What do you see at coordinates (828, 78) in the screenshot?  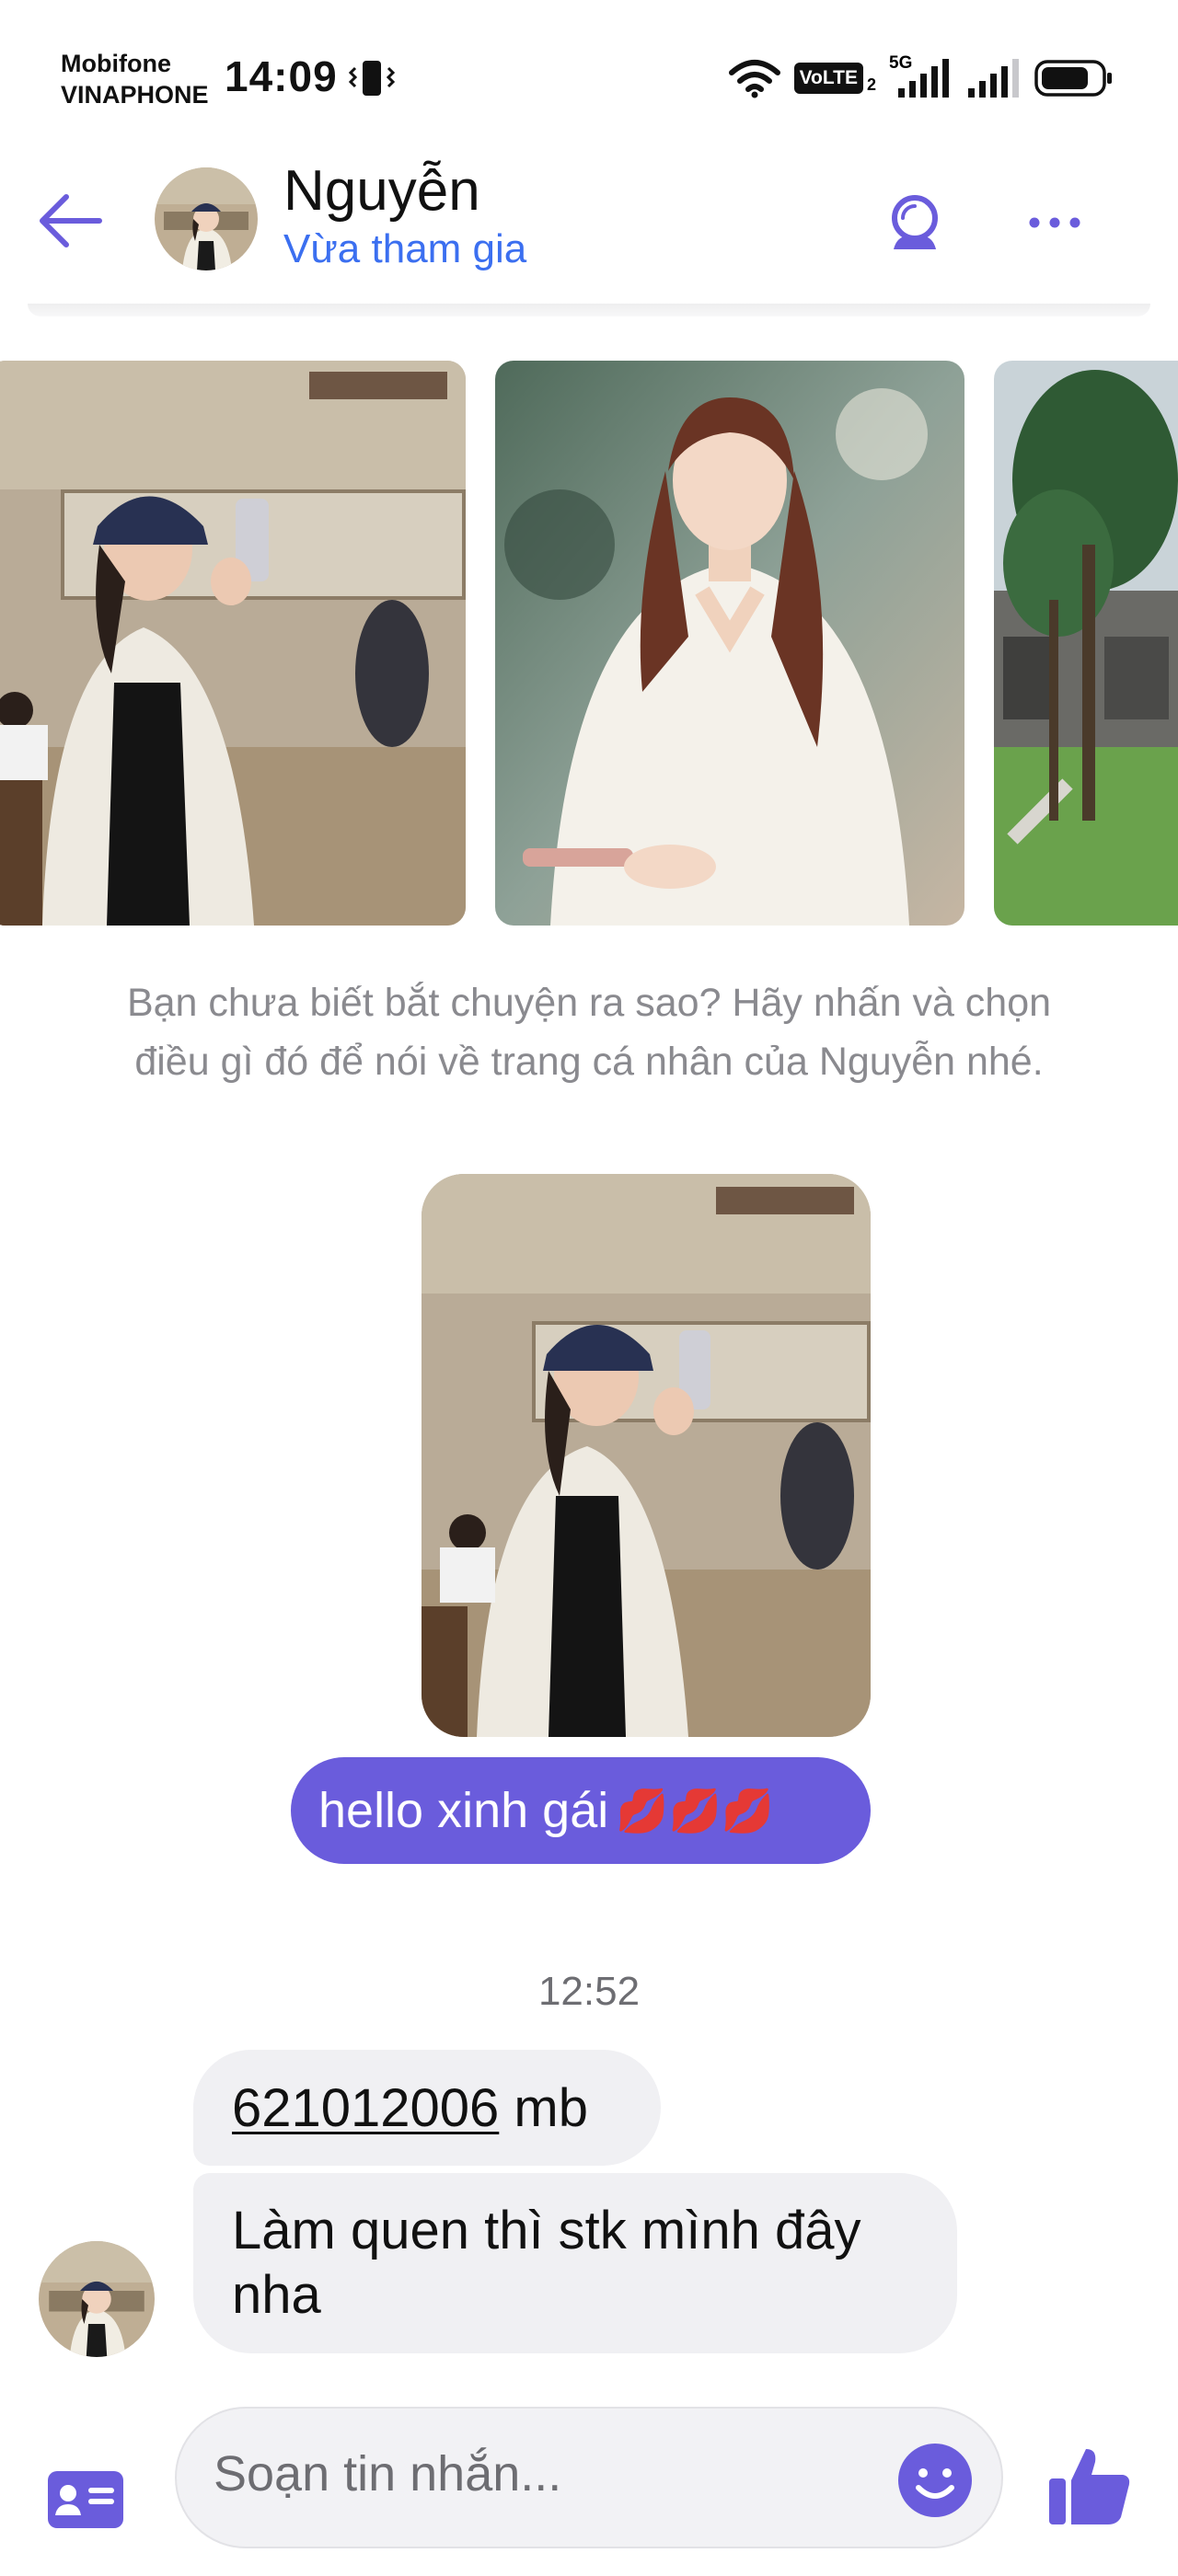 I see `volte-badge: VoLTE` at bounding box center [828, 78].